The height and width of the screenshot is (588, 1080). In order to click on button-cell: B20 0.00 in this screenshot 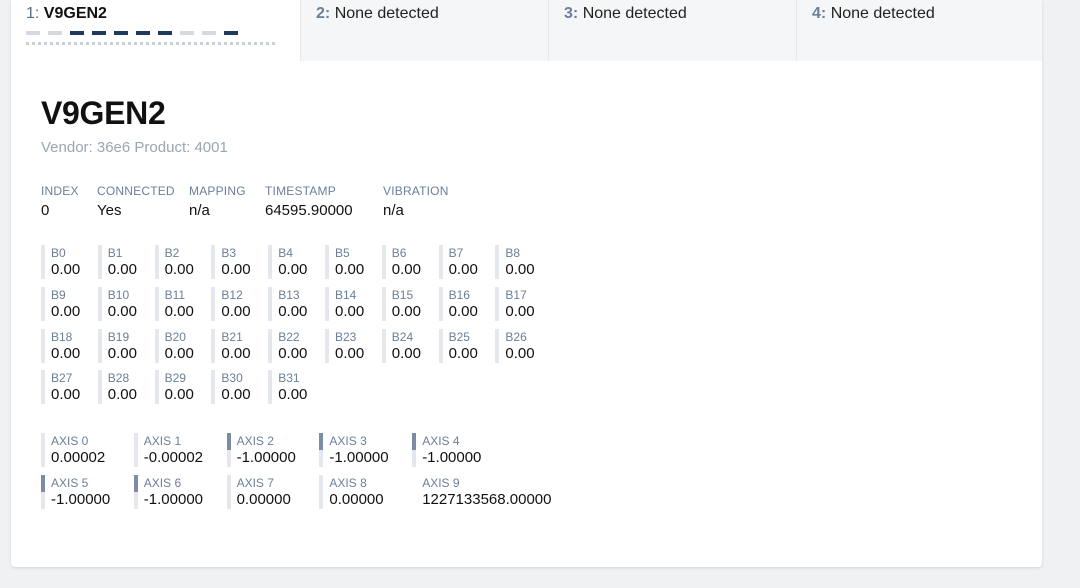, I will do `click(176, 345)`.